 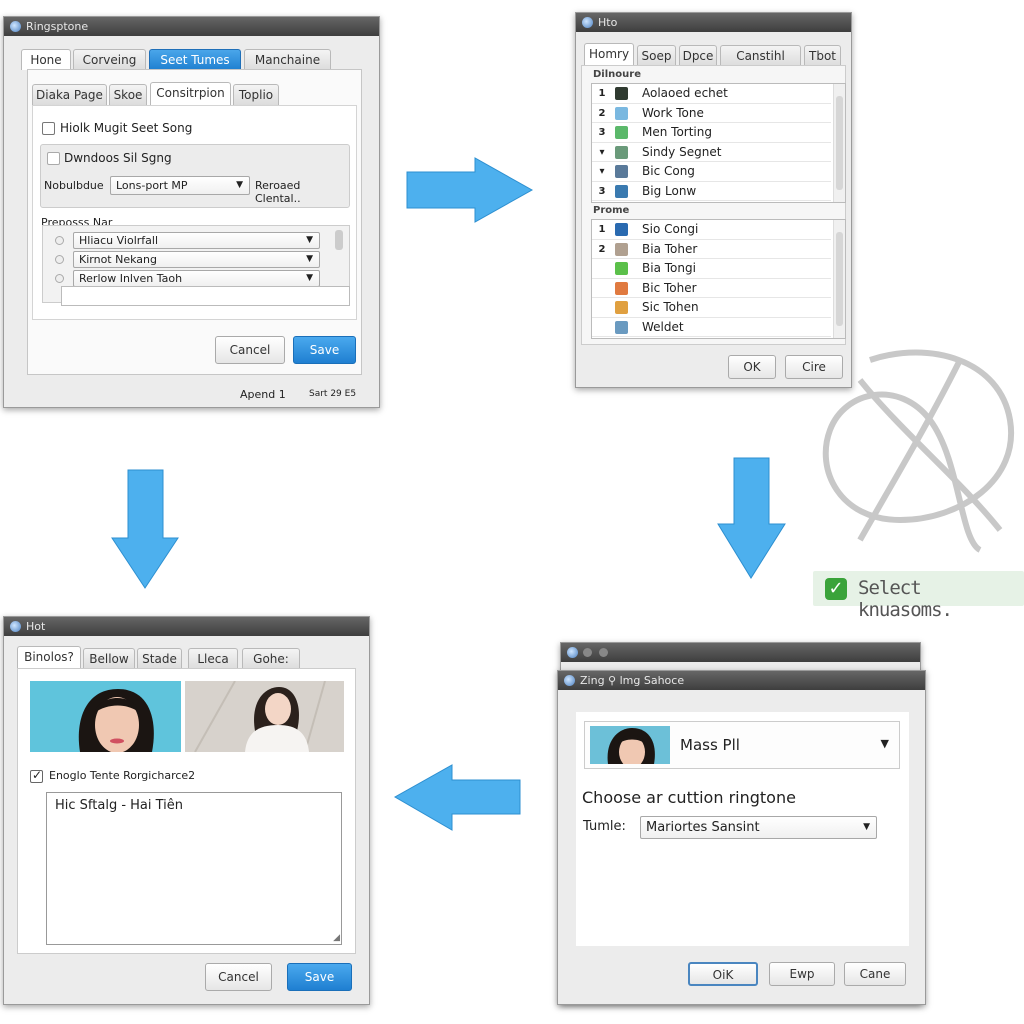 What do you see at coordinates (711, 152) in the screenshot?
I see `ringtone-row: ▾ Sindy Segnet` at bounding box center [711, 152].